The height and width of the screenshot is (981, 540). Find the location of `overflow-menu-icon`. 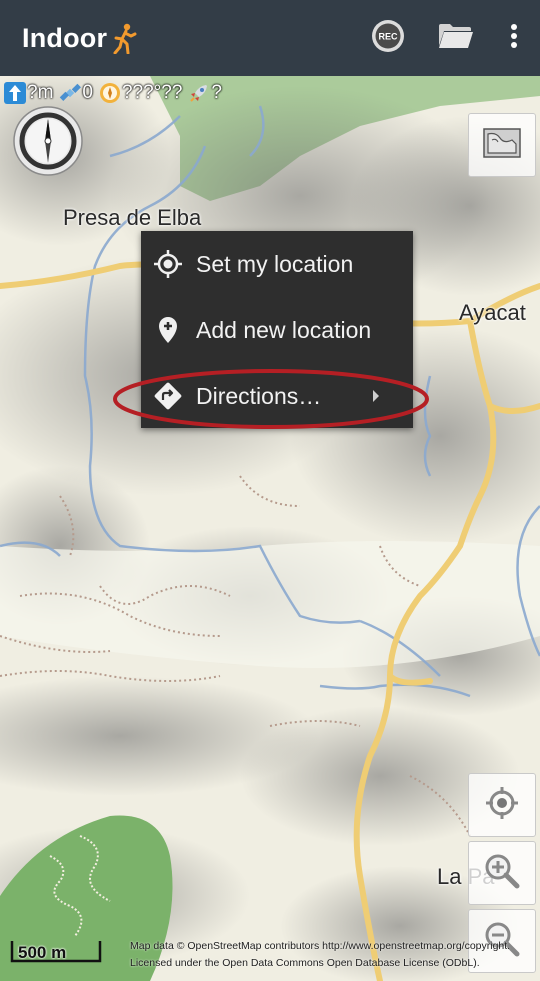

overflow-menu-icon is located at coordinates (514, 38).